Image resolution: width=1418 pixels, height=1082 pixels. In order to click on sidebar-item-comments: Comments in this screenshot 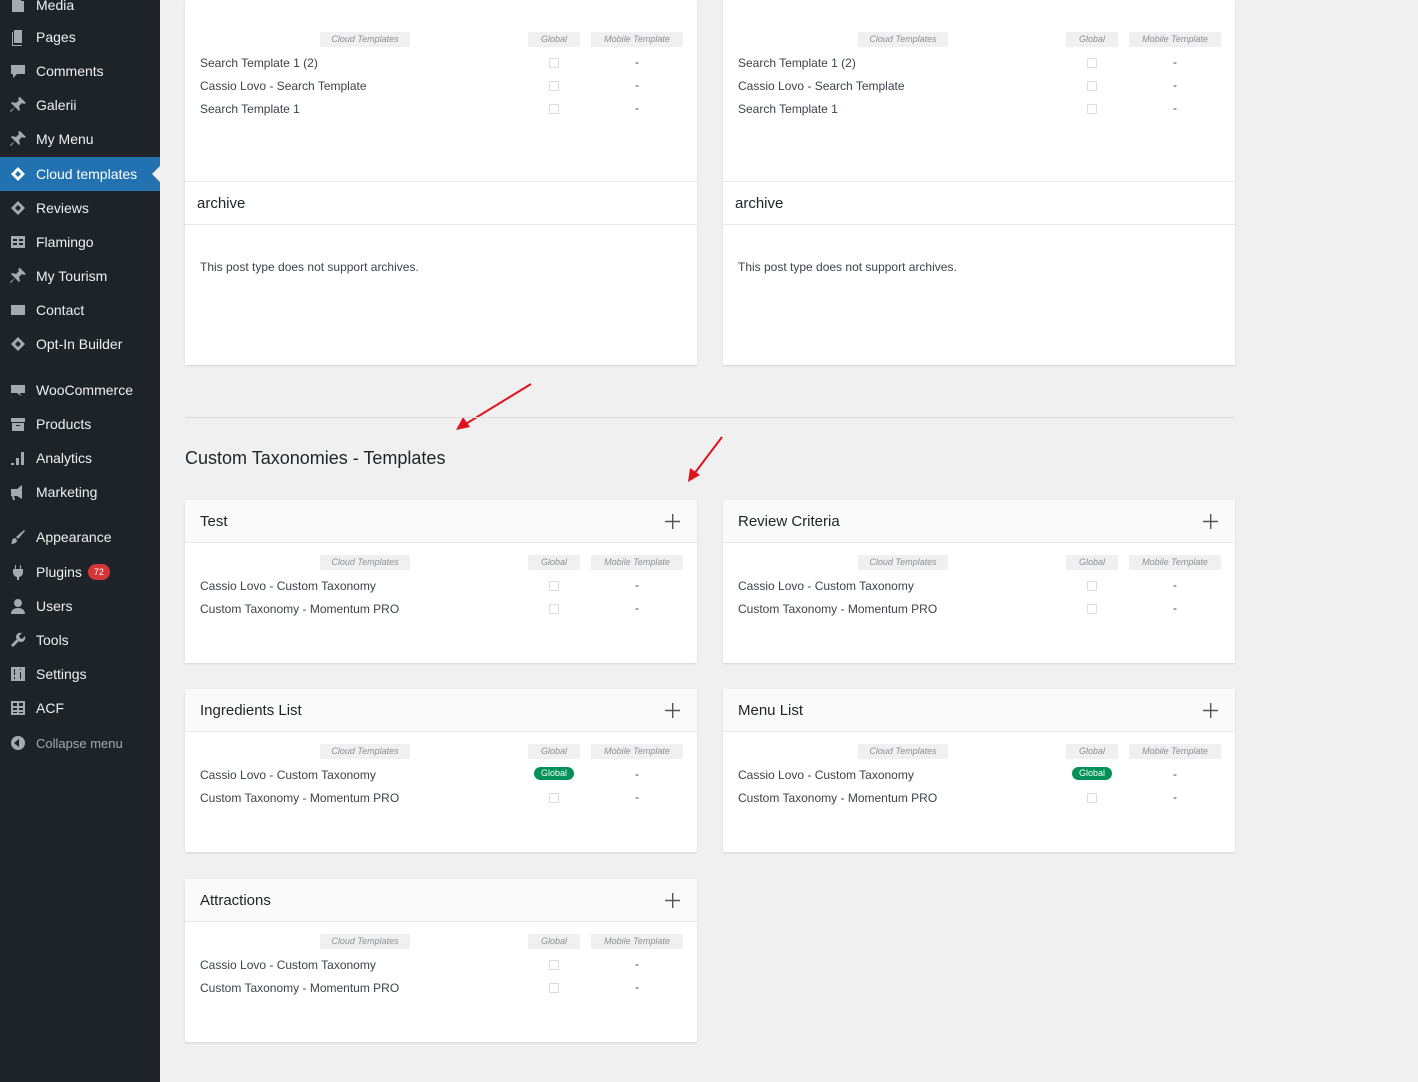, I will do `click(80, 71)`.